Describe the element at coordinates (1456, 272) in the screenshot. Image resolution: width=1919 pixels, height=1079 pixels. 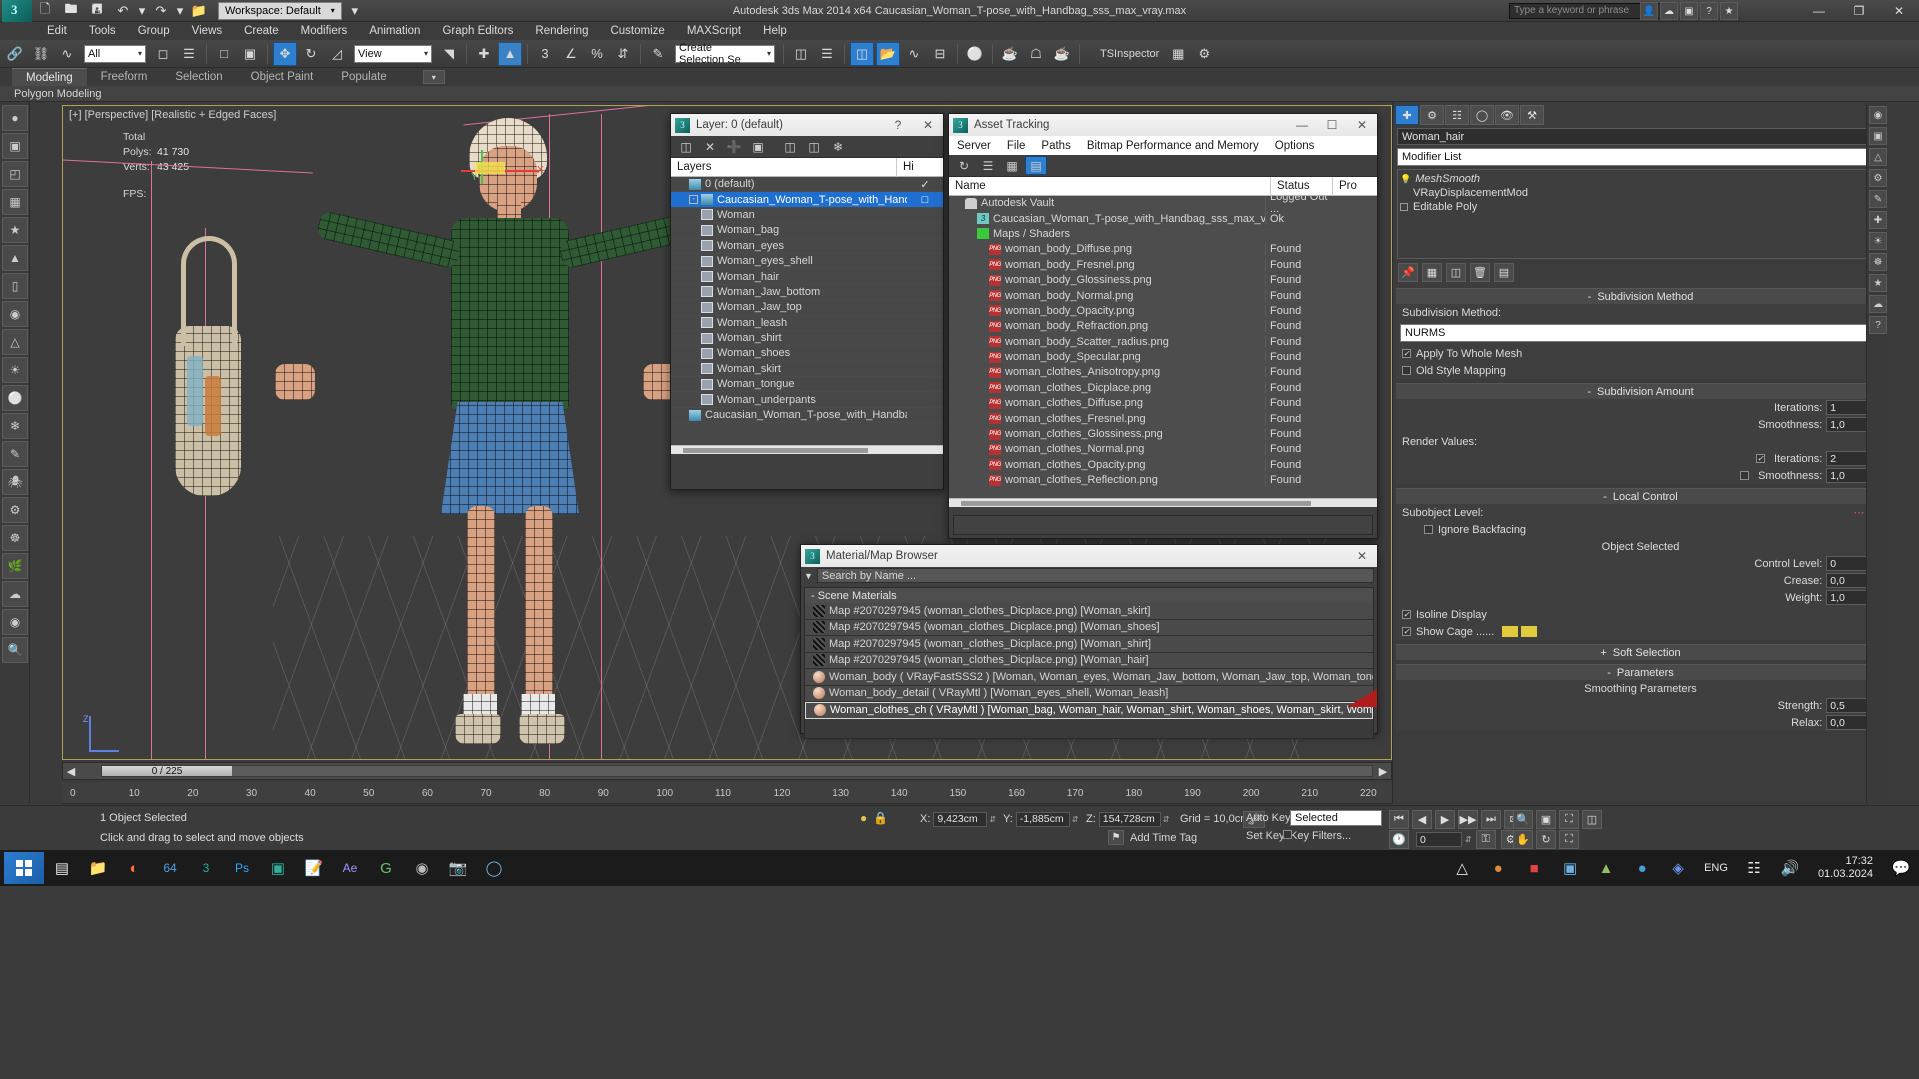
I see `make-unique-icon: ◫` at that location.